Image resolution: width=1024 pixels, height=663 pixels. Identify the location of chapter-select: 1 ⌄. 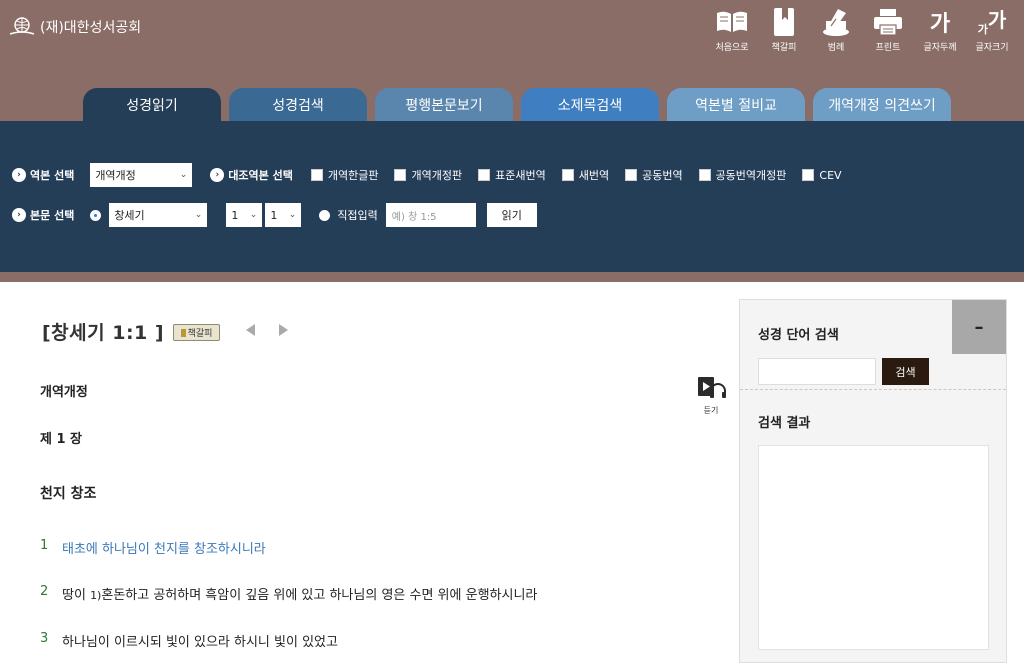
(244, 215).